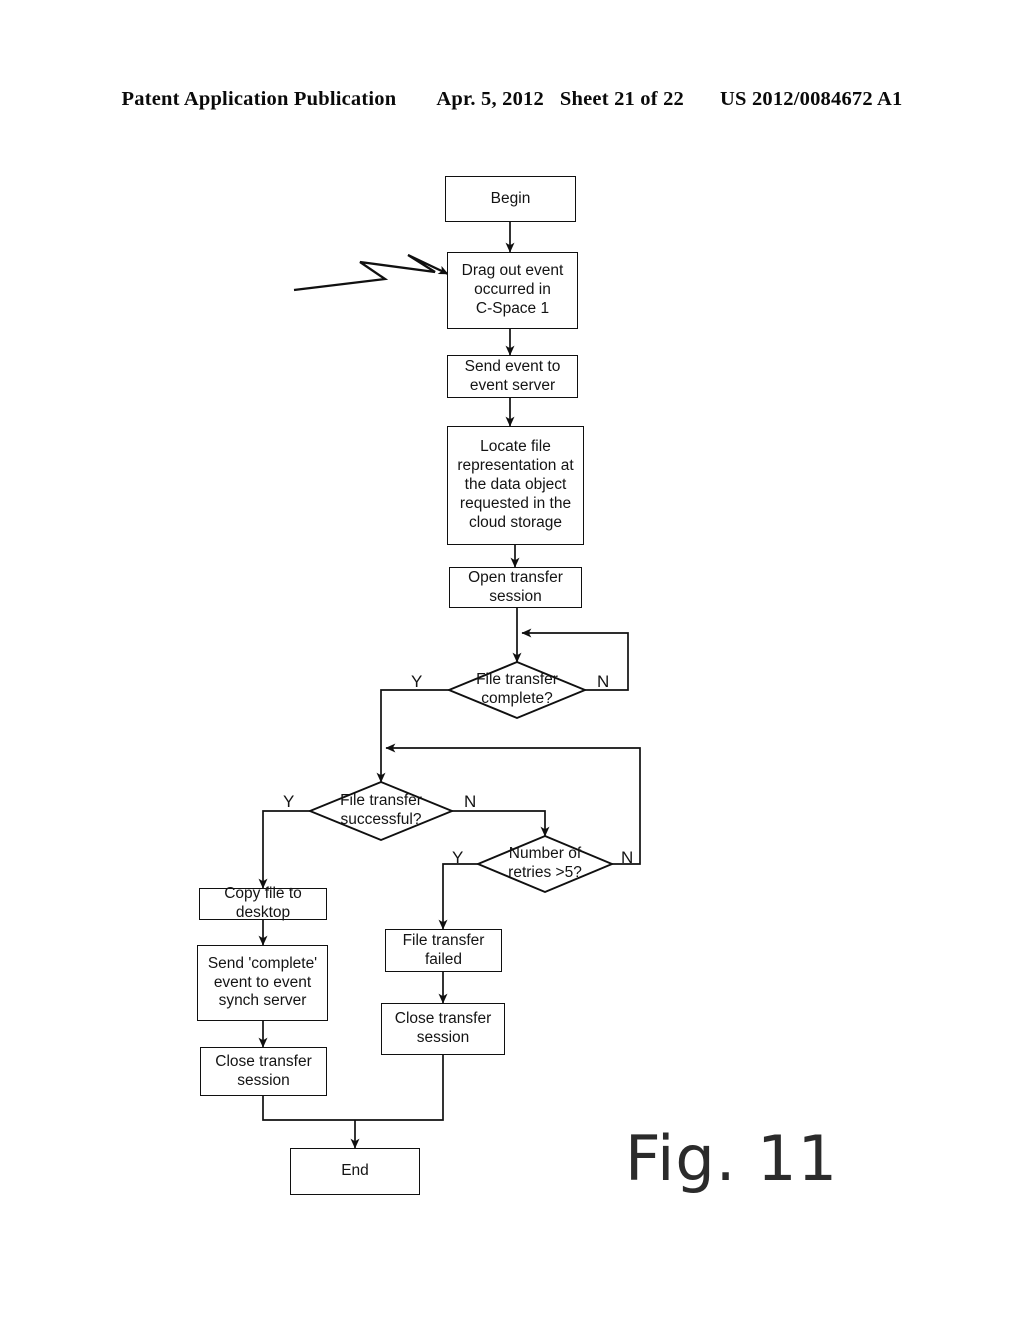 This screenshot has height=1320, width=1024. I want to click on branch-label-successful-no: N, so click(470, 801).